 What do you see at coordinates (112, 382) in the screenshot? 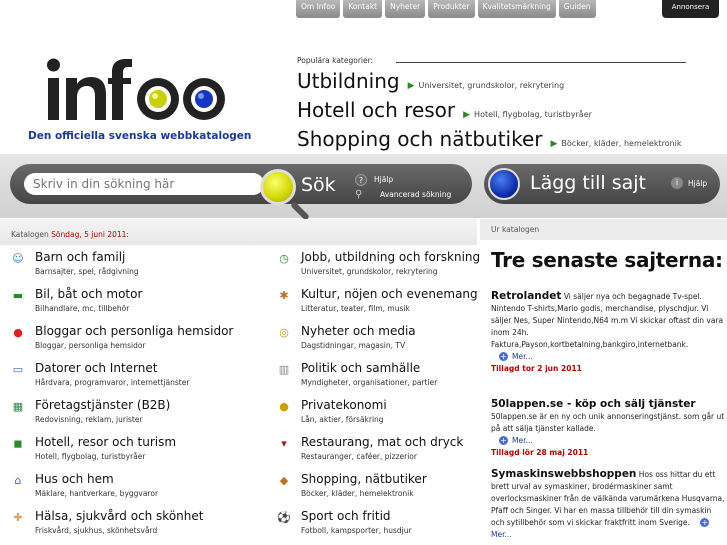
I see `category-desc: Hårdvara, programvaror, internettjänster` at bounding box center [112, 382].